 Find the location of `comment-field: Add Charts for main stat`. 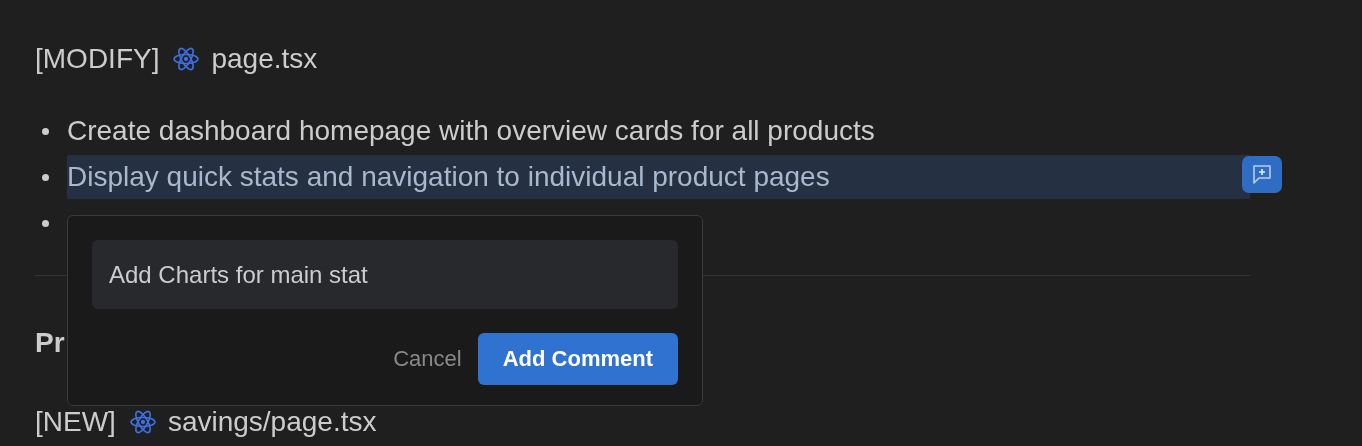

comment-field: Add Charts for main stat is located at coordinates (385, 274).